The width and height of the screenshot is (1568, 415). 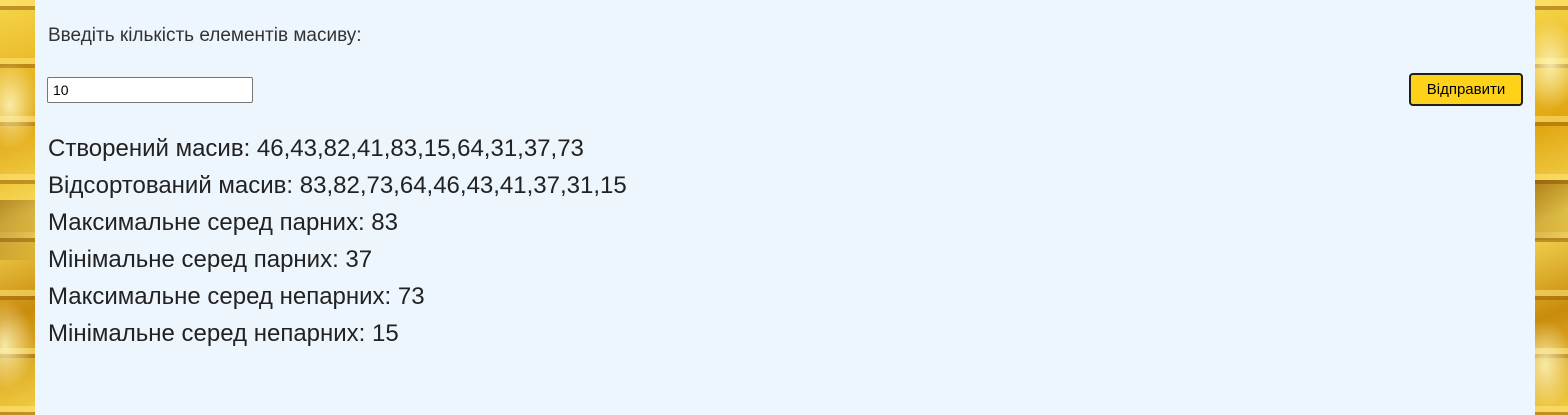 What do you see at coordinates (223, 222) in the screenshot?
I see `max-even-text: Максимальне серед парних: 83` at bounding box center [223, 222].